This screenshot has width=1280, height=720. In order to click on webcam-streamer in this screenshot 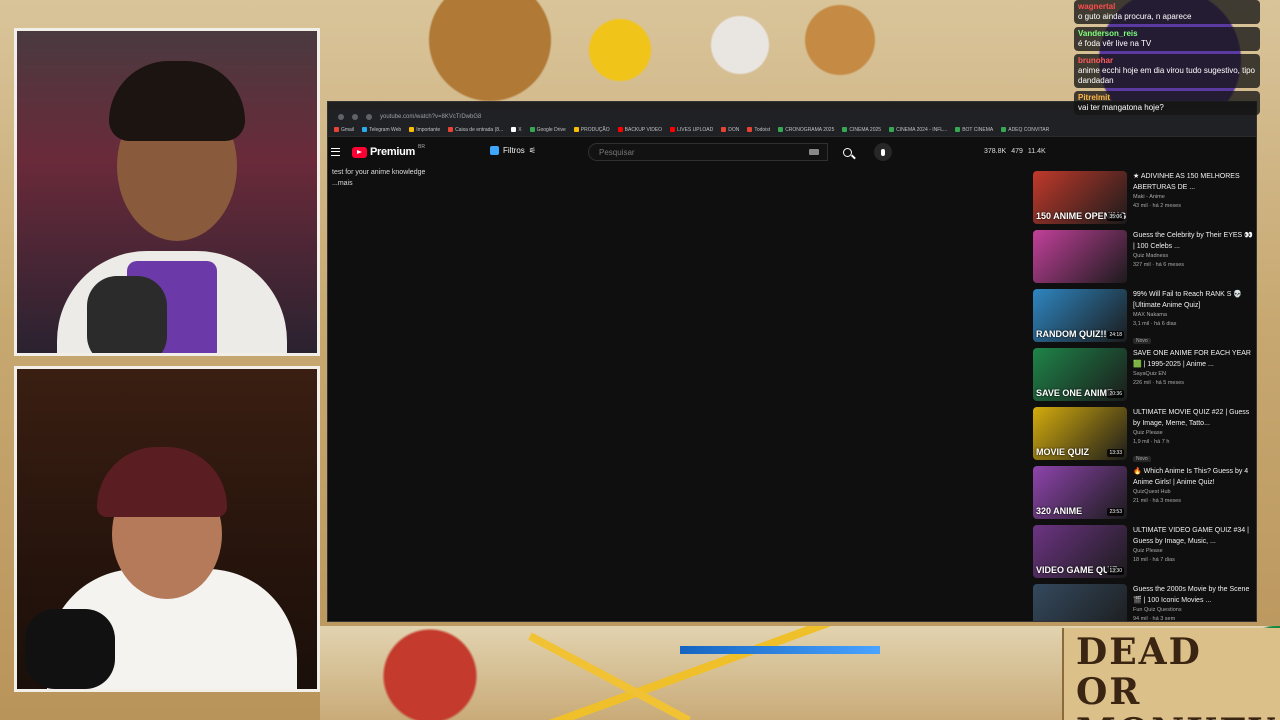, I will do `click(167, 192)`.